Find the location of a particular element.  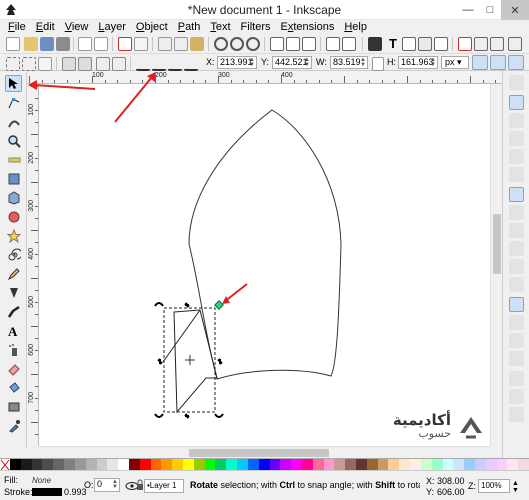

rotation-center-icon is located at coordinates (190, 360).